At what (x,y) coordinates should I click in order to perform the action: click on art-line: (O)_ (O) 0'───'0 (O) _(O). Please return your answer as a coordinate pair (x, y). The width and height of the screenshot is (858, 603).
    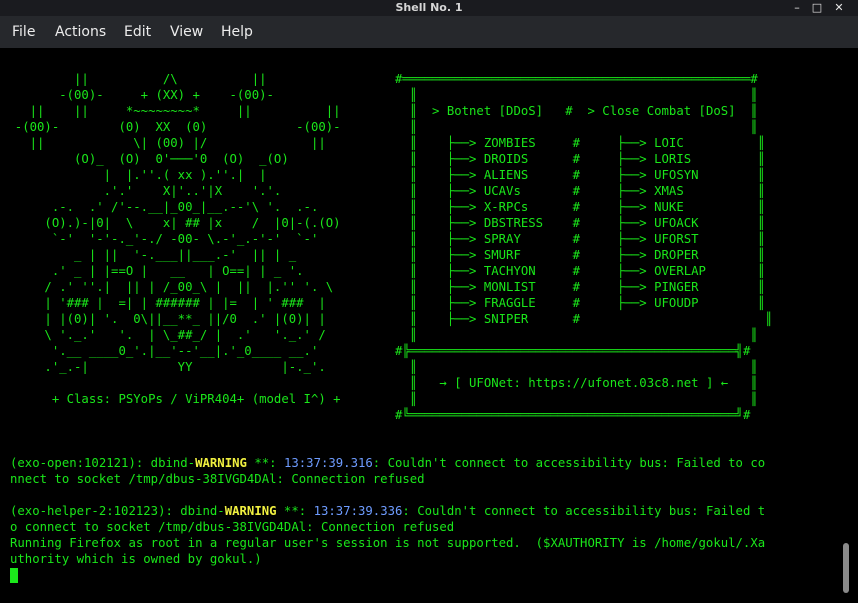
    Looking at the image, I should click on (144, 159).